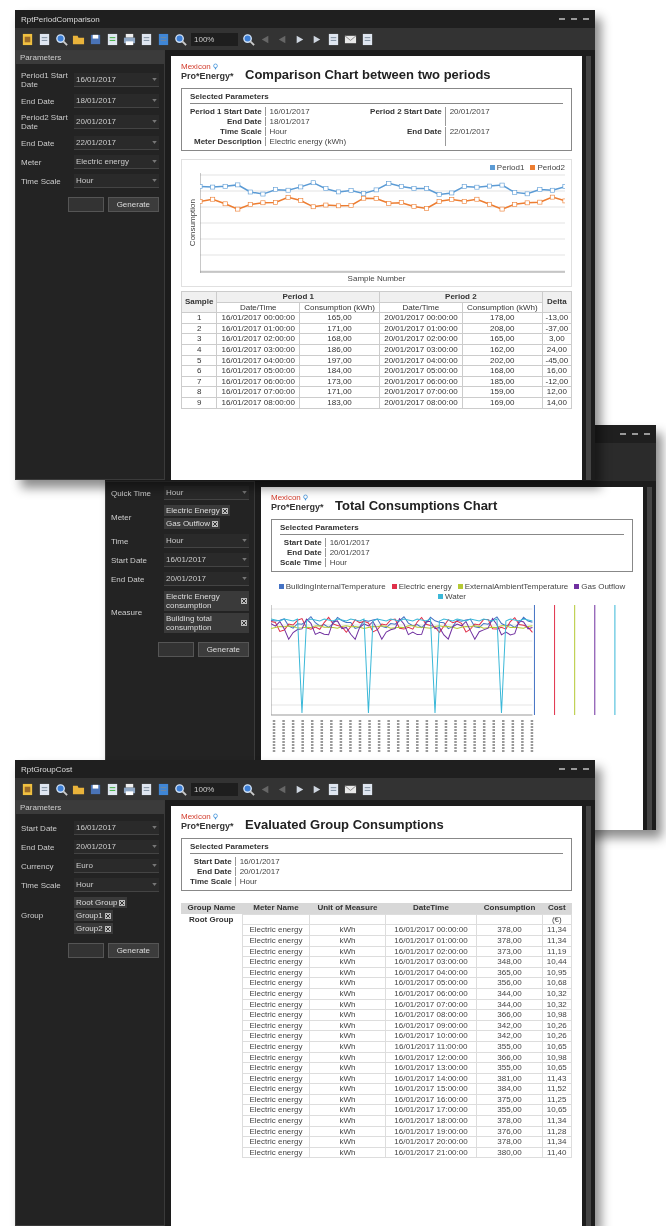 The width and height of the screenshot is (666, 1226). Describe the element at coordinates (556, 402) in the screenshot. I see `table-cell: 14,00` at that location.